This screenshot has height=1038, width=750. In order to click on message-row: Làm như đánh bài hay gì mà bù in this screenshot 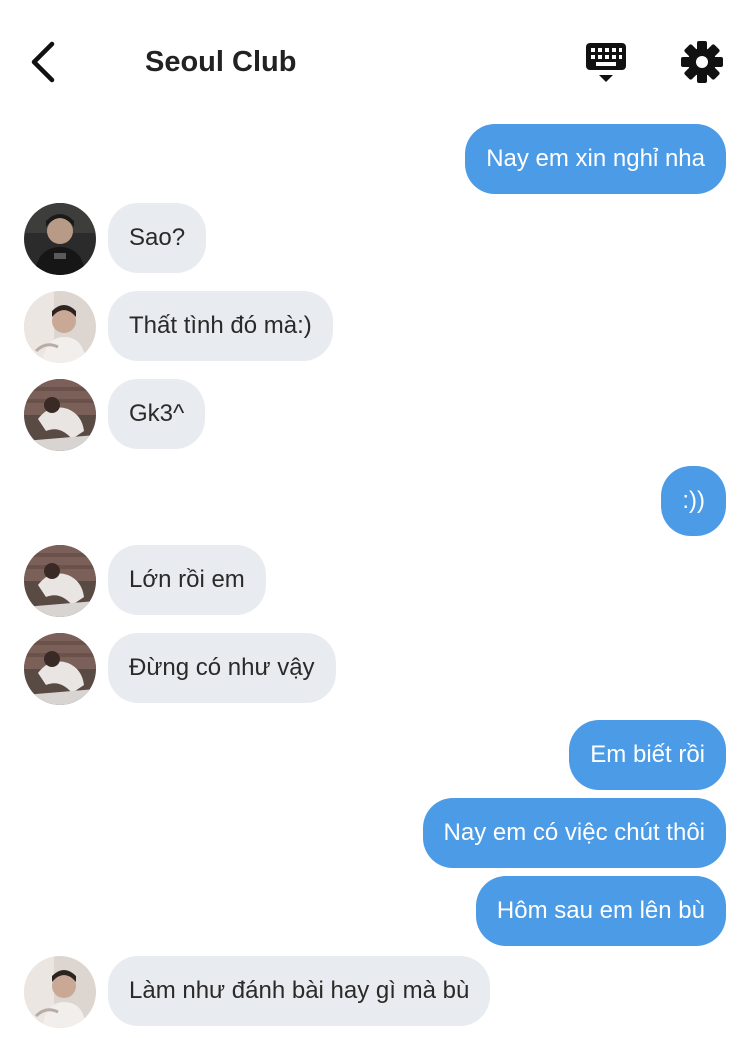, I will do `click(375, 992)`.